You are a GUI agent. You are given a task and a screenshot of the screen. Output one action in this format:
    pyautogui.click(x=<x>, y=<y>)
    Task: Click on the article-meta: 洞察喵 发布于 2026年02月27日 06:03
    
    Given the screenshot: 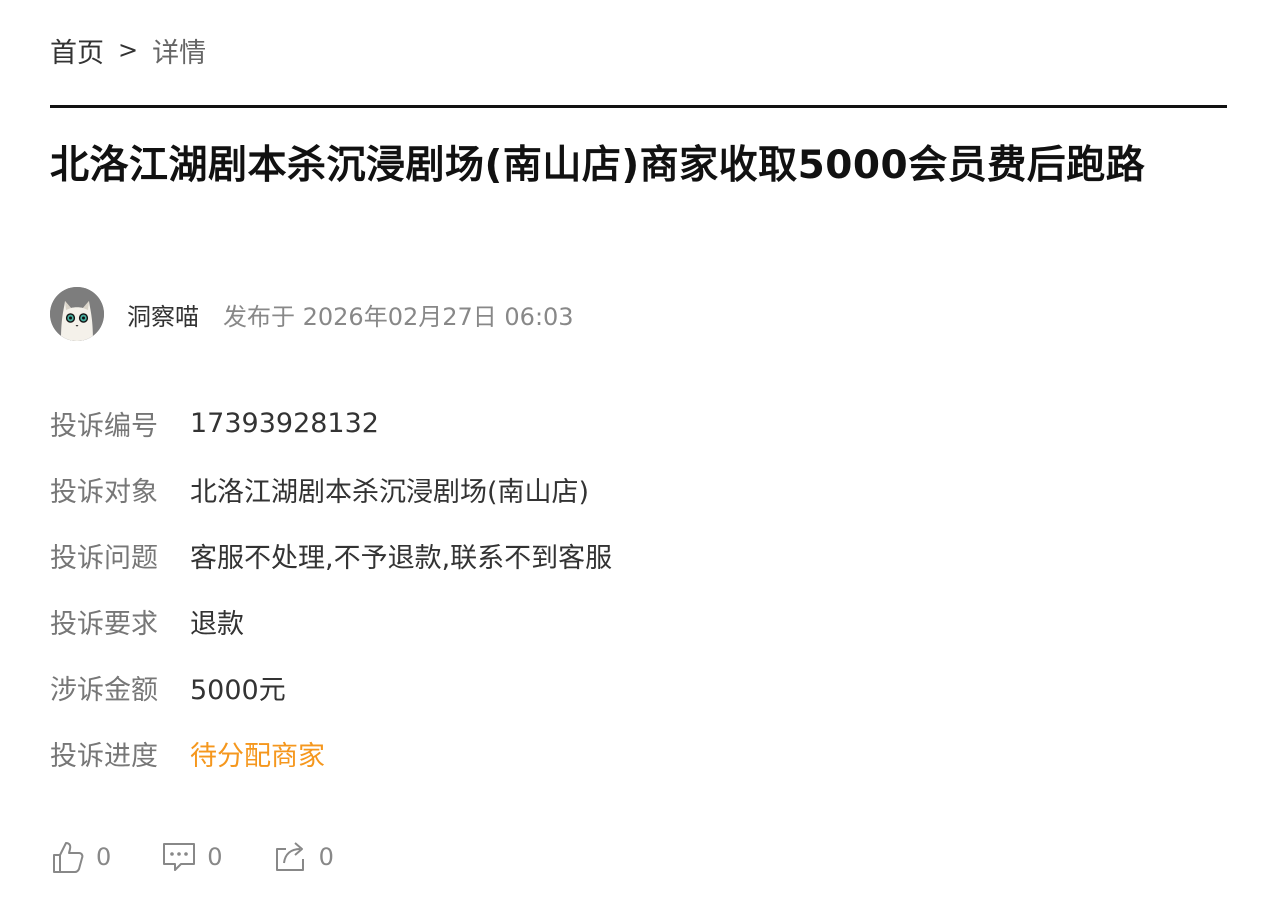 What is the action you would take?
    pyautogui.click(x=312, y=314)
    